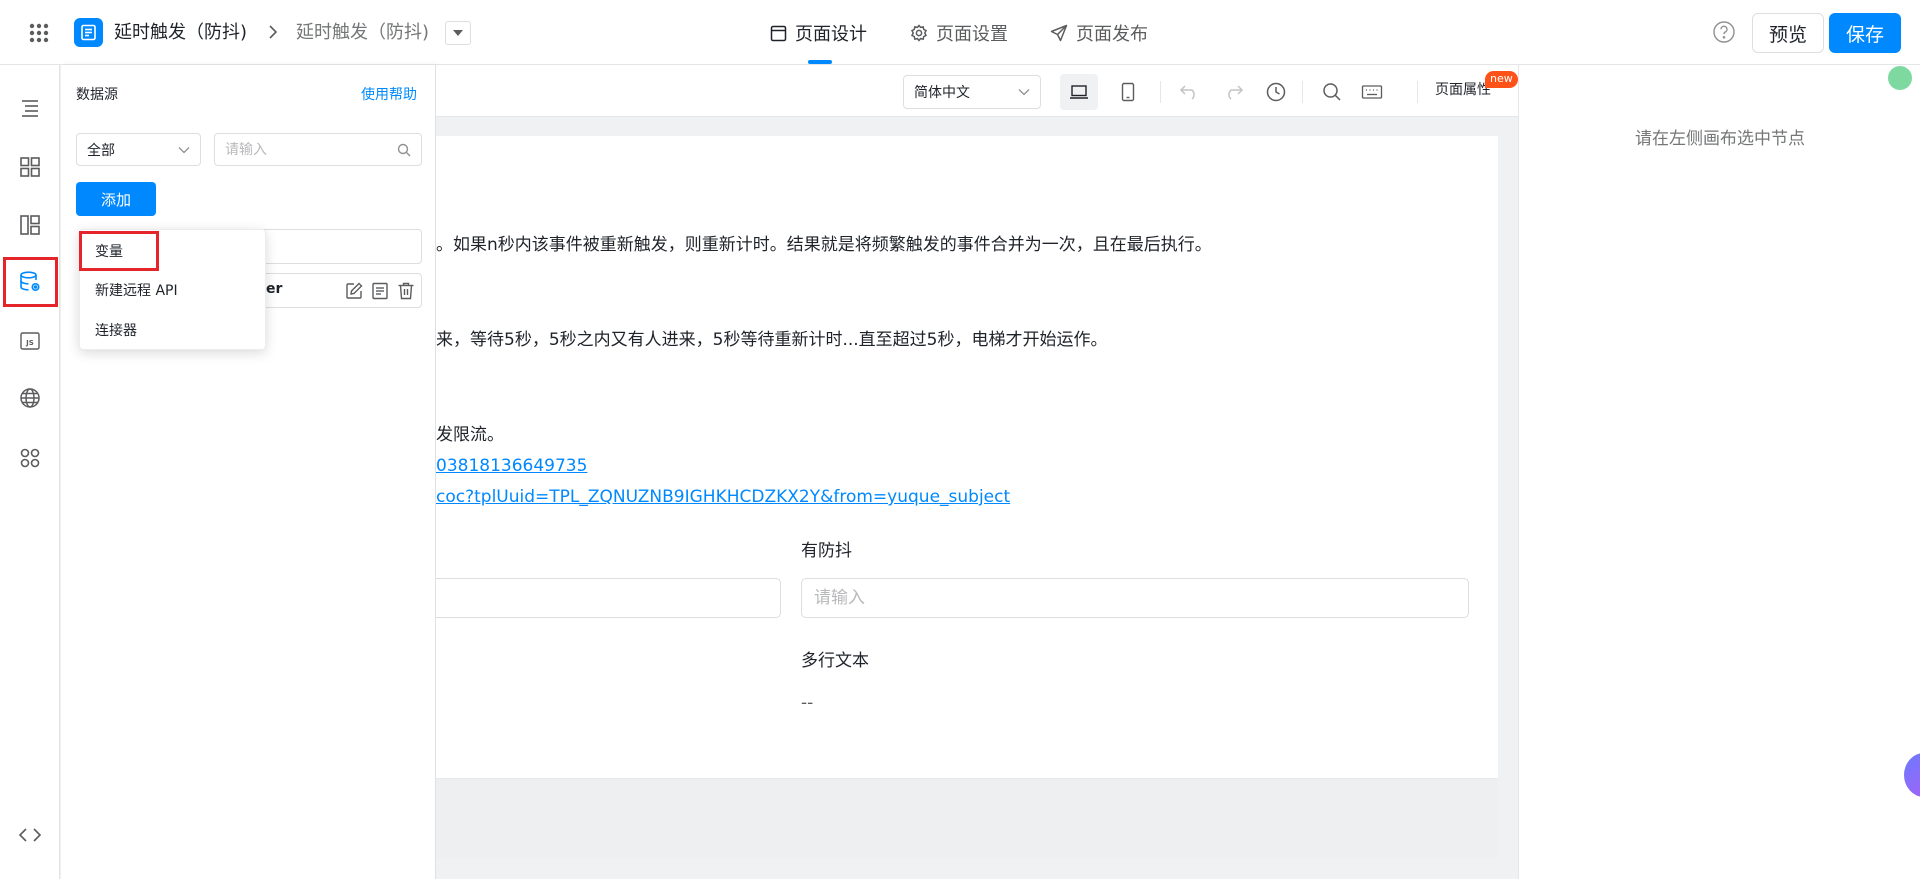 Image resolution: width=1920 pixels, height=879 pixels. What do you see at coordinates (1788, 33) in the screenshot?
I see `preview-button: 预览` at bounding box center [1788, 33].